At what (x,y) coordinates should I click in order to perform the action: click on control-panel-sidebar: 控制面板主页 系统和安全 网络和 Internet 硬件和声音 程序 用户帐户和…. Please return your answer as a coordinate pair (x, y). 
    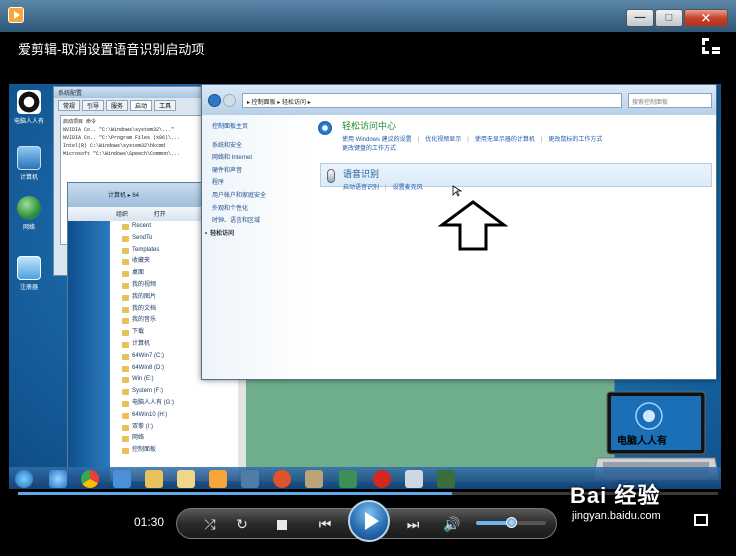
    Looking at the image, I should click on (256, 247).